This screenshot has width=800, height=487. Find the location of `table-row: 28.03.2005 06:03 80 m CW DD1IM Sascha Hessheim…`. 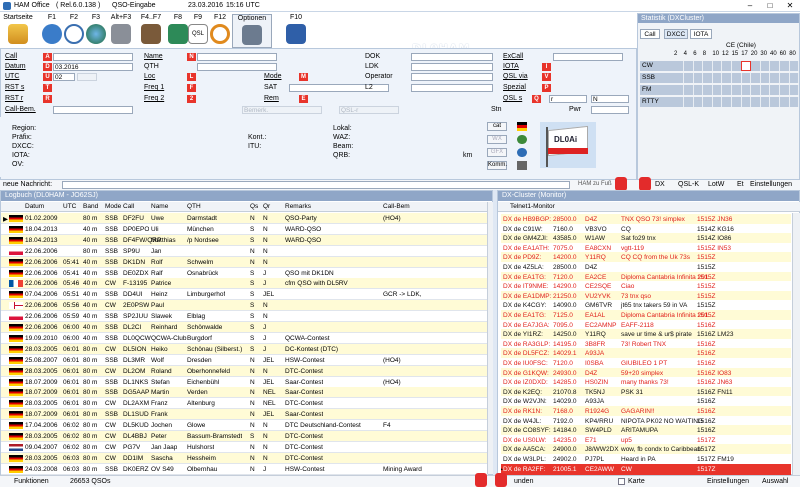

table-row: 28.03.2005 06:03 80 m CW DD1IM Sascha Hessheim… is located at coordinates (244, 458).